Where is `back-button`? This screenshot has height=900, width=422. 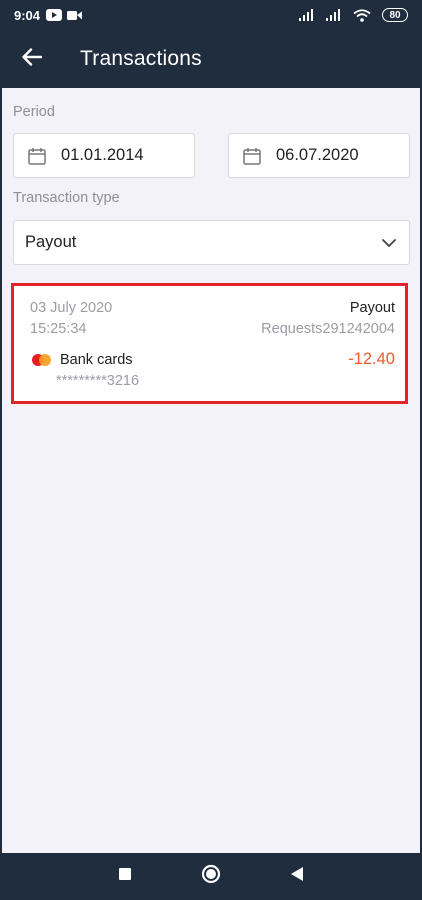
back-button is located at coordinates (32, 59).